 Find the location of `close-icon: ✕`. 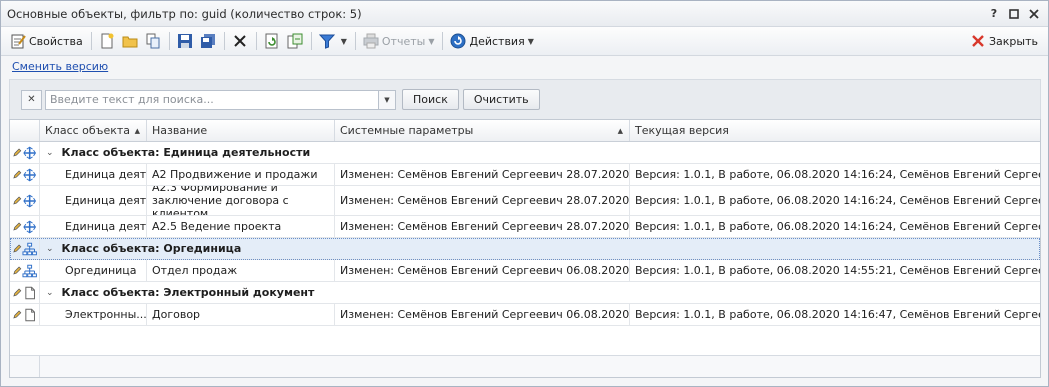

close-icon: ✕ is located at coordinates (31, 99).